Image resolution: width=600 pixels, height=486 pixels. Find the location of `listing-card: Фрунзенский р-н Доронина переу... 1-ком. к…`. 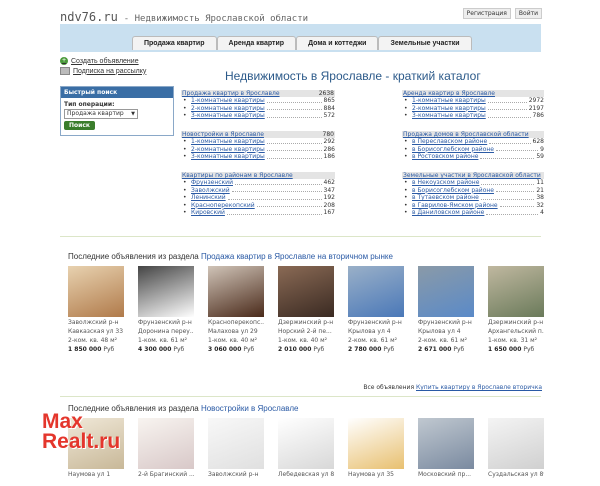

listing-card: Фрунзенский р-н Доронина переу... 1-ком. к… is located at coordinates (166, 310).